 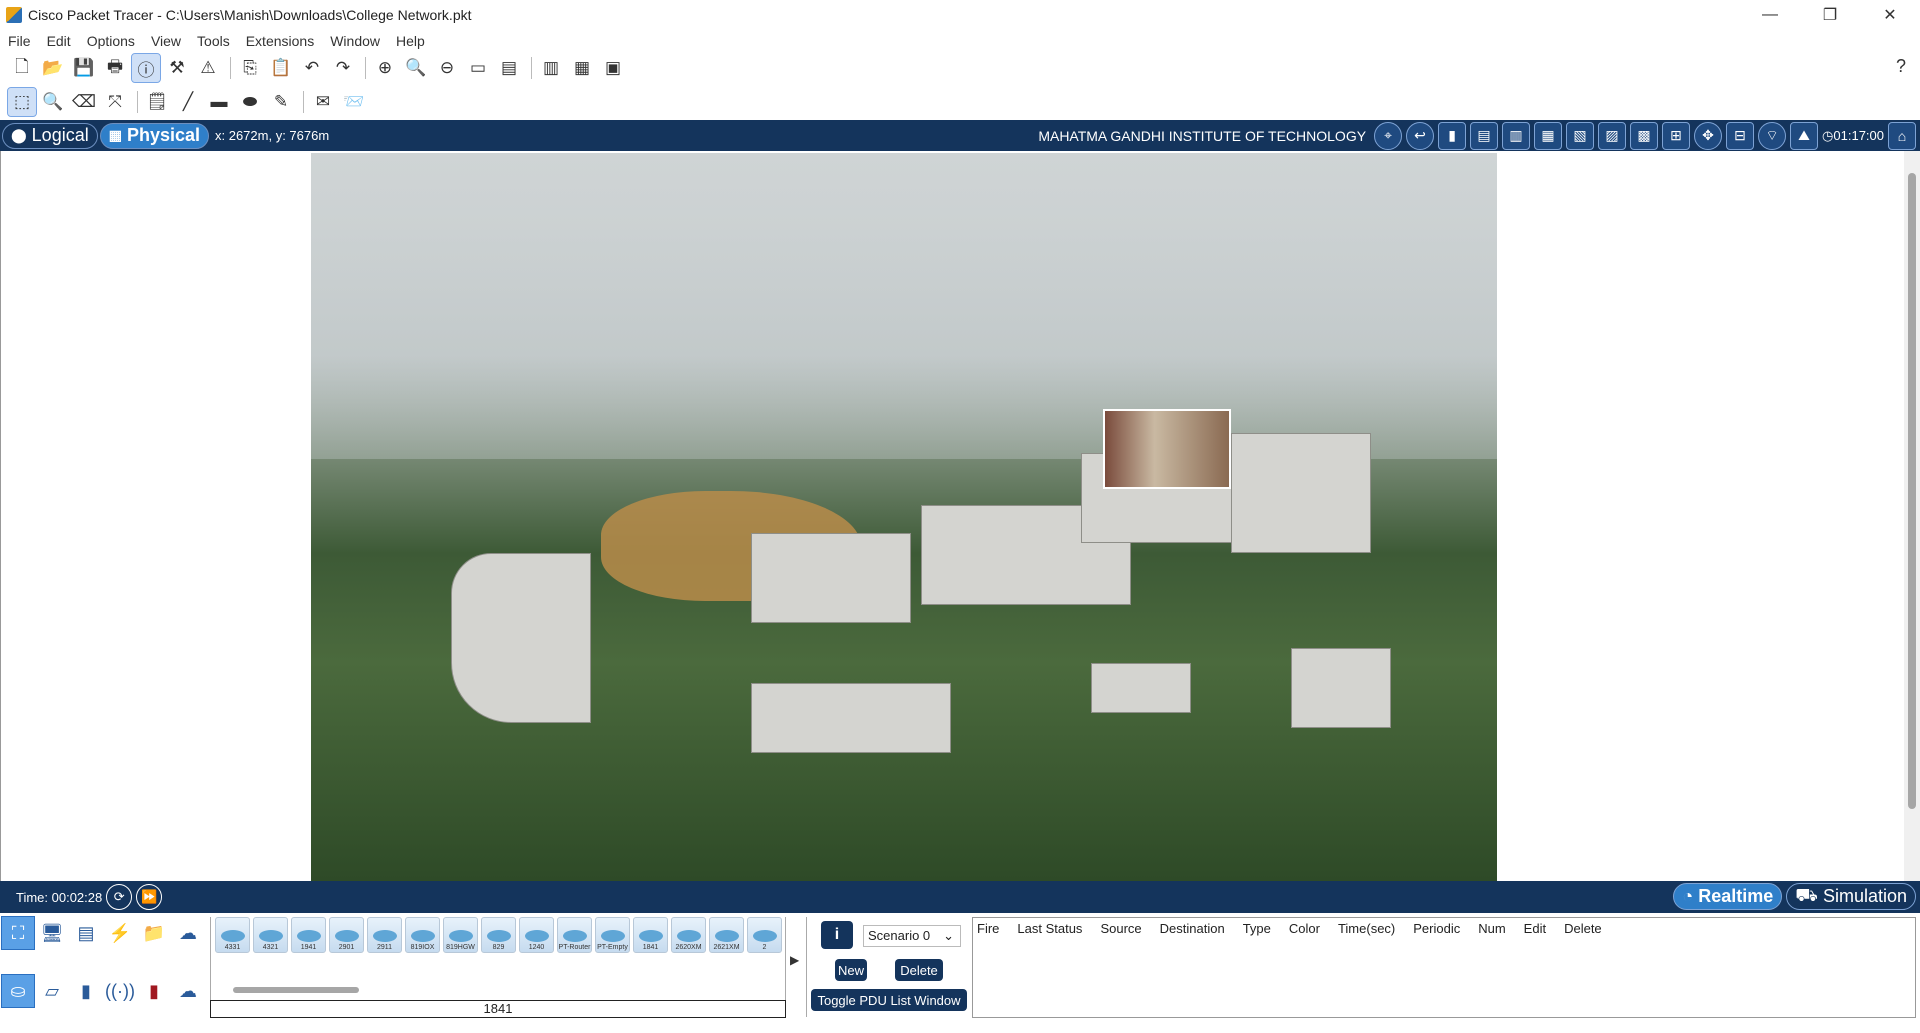 I want to click on device-2901: 2901, so click(x=346, y=935).